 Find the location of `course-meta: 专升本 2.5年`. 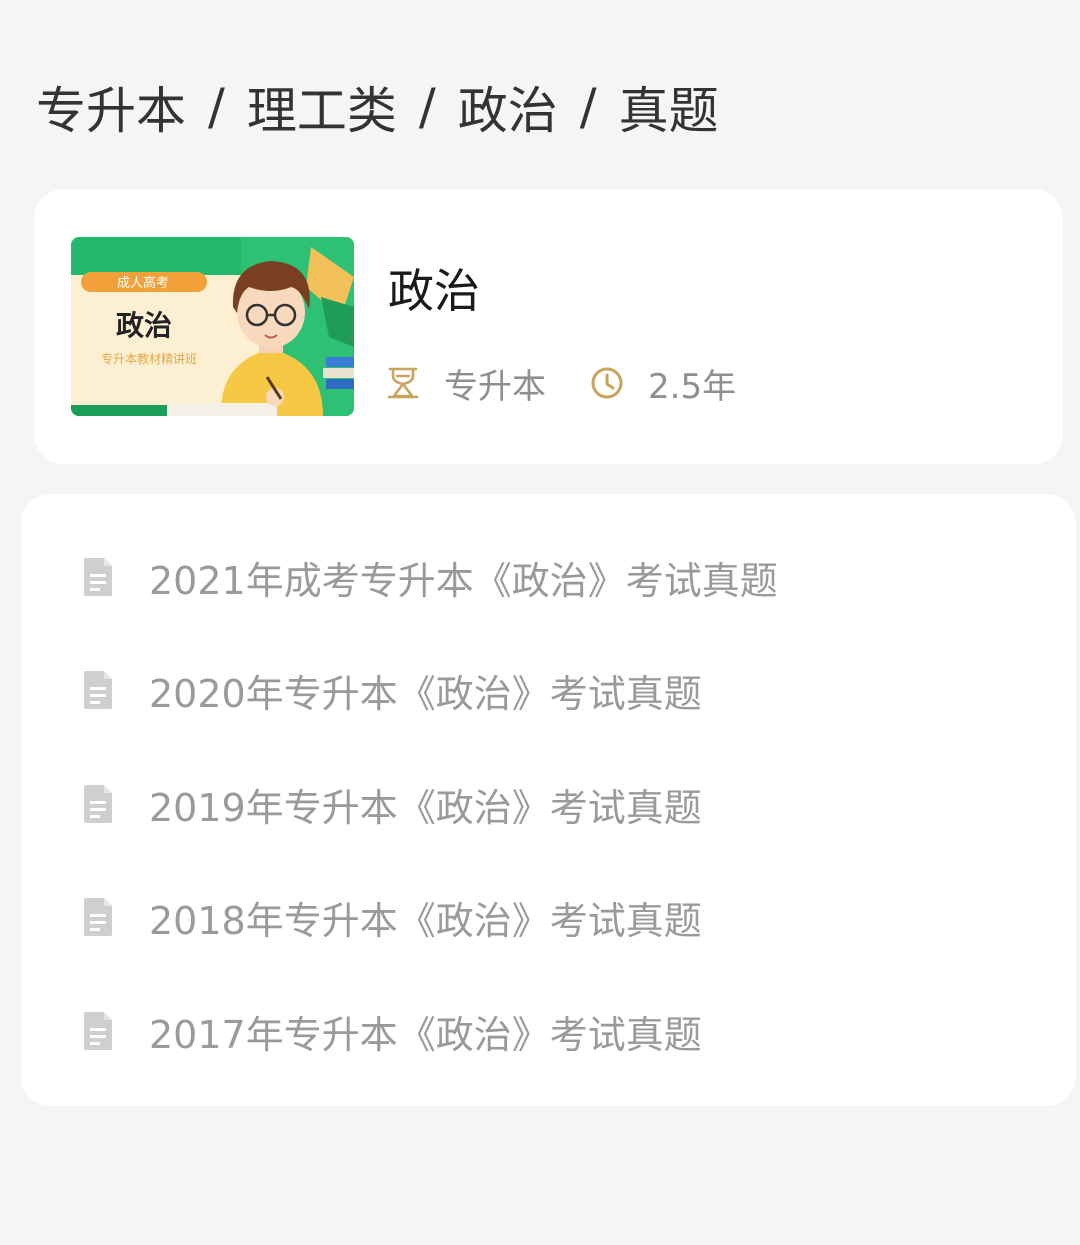

course-meta: 专升本 2.5年 is located at coordinates (561, 383).